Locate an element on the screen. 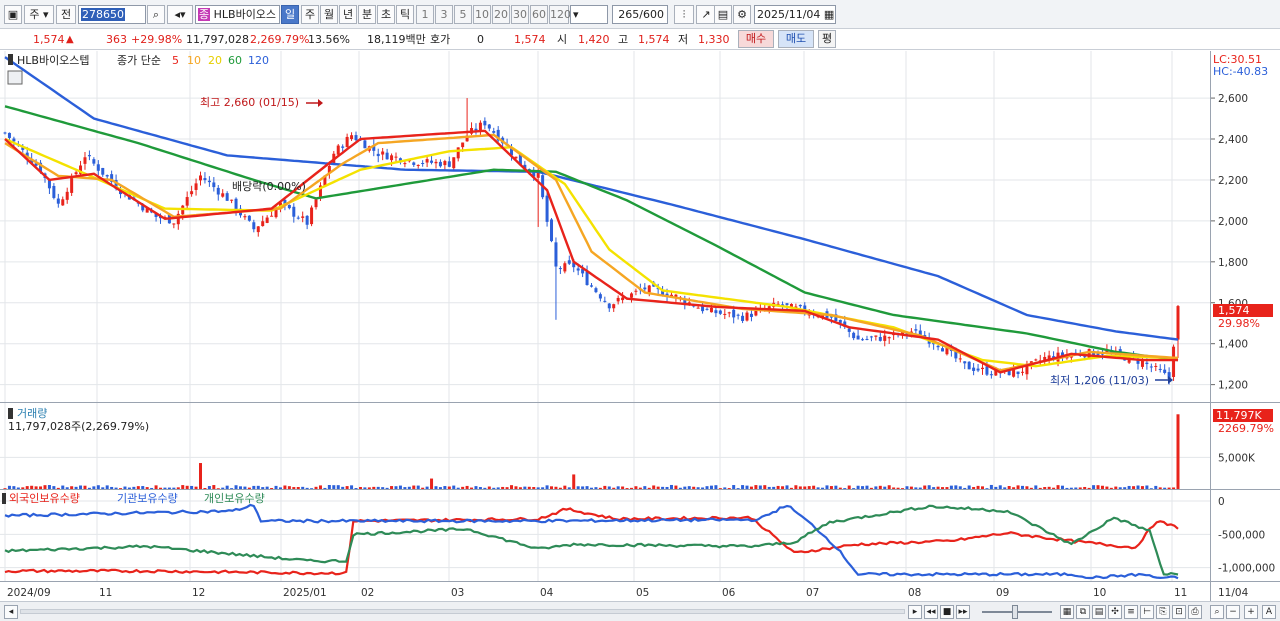 This screenshot has width=1280, height=621. interval-button-3: 3 is located at coordinates (444, 14).